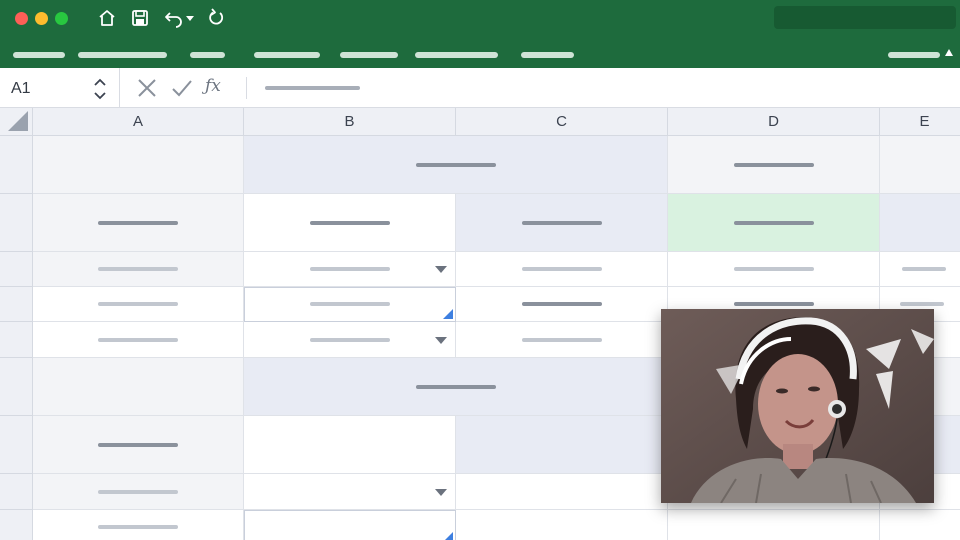  What do you see at coordinates (949, 52) in the screenshot?
I see `collapse-ribbon-icon` at bounding box center [949, 52].